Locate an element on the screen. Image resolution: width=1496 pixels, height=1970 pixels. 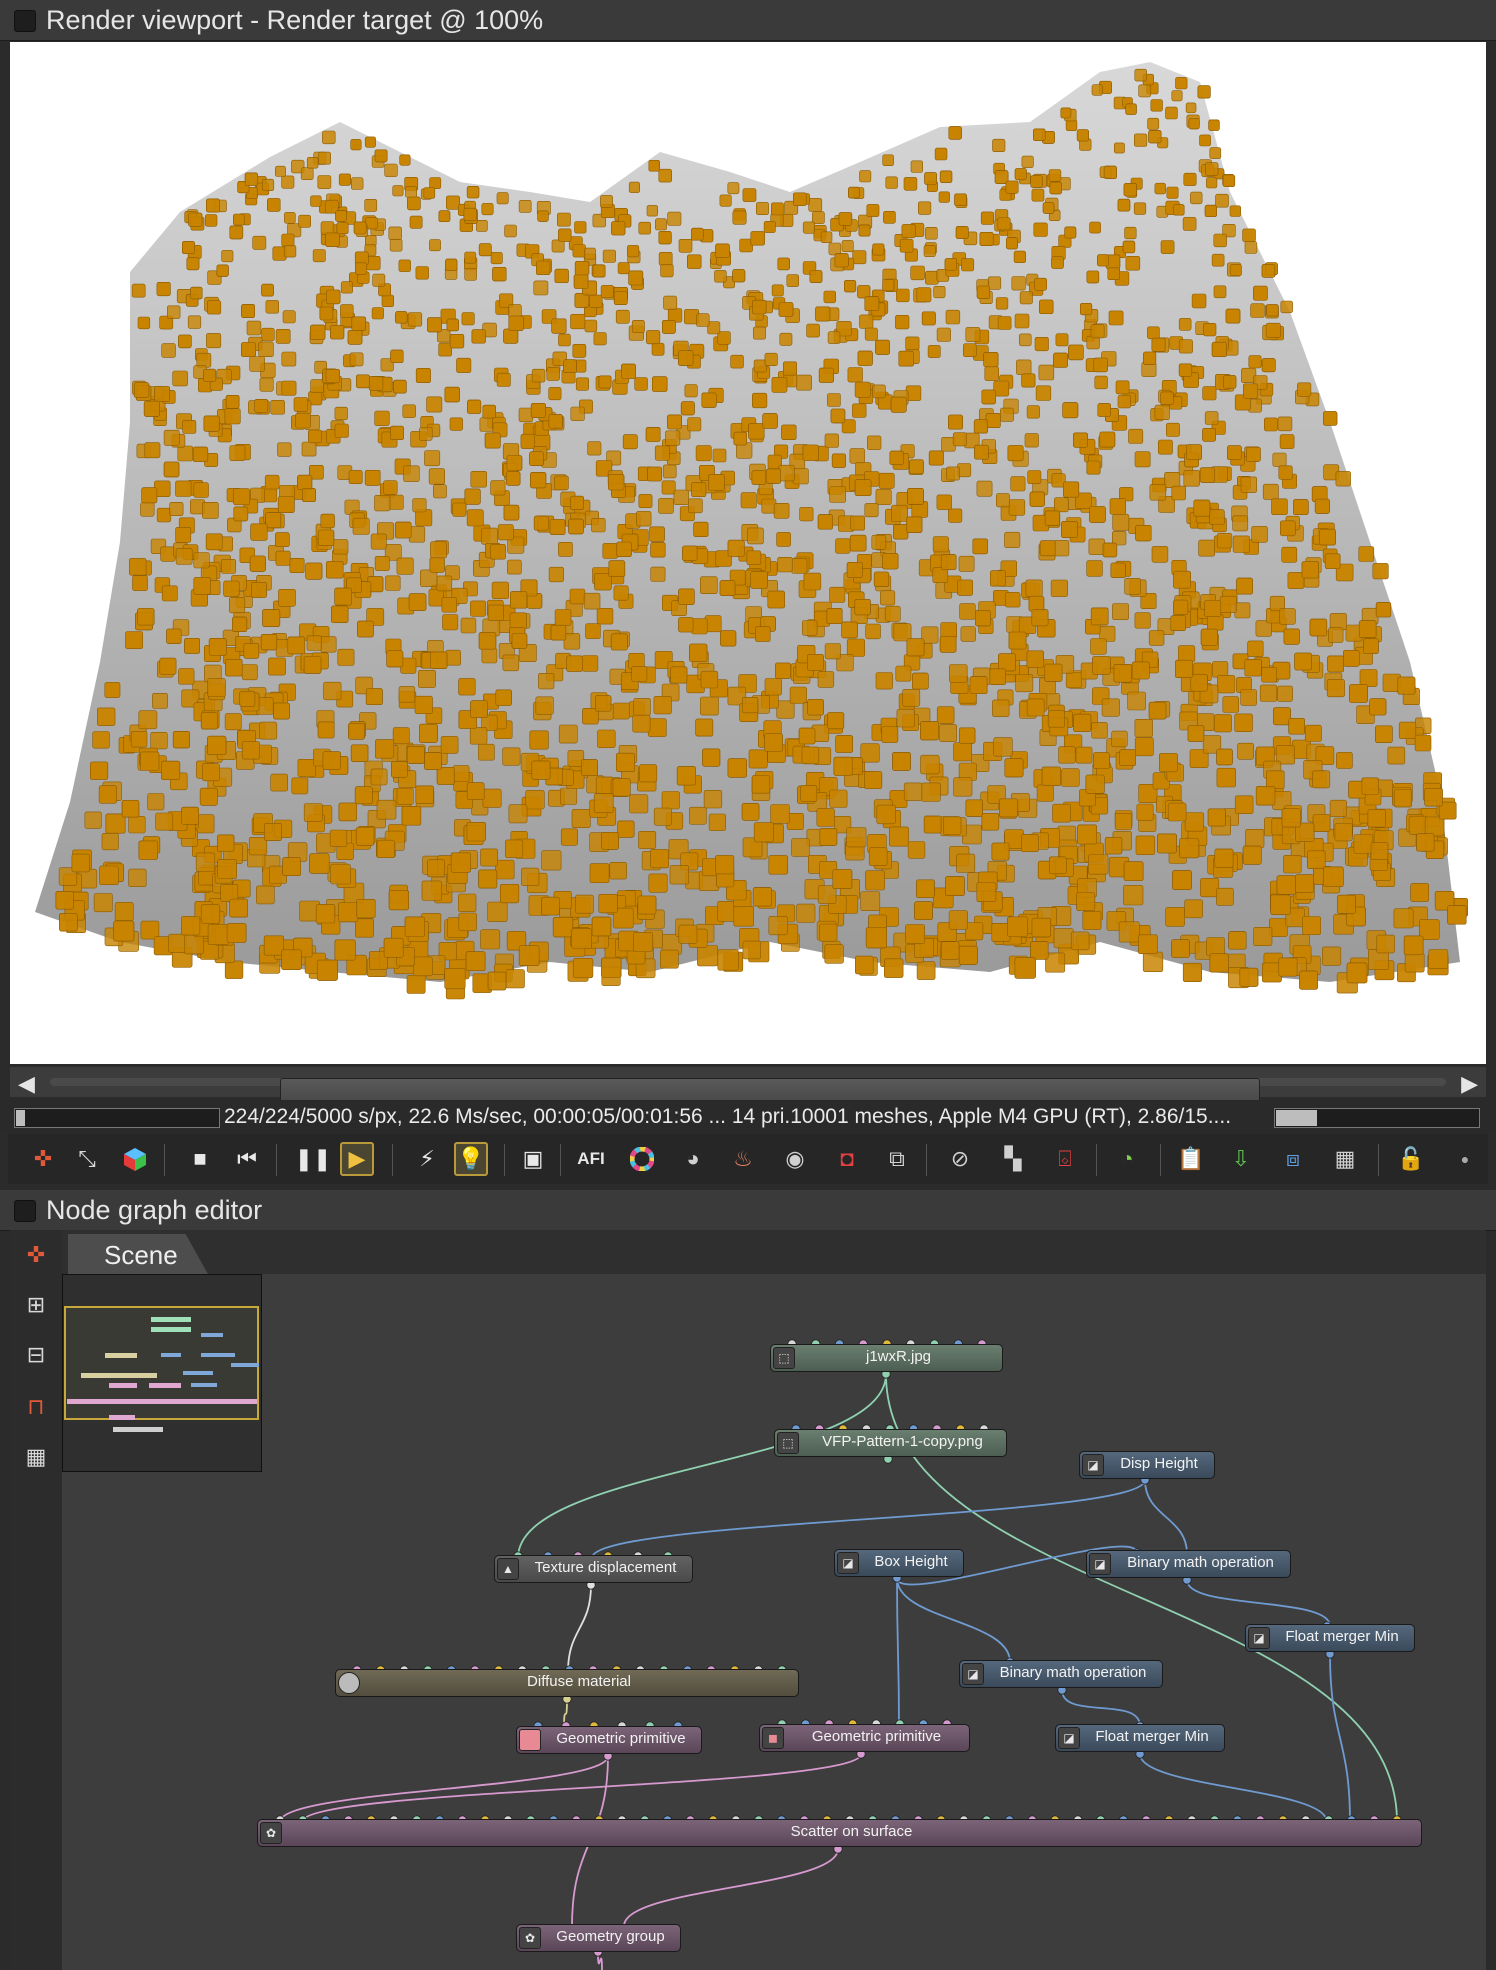
material-sphere-icon is located at coordinates (349, 1683).